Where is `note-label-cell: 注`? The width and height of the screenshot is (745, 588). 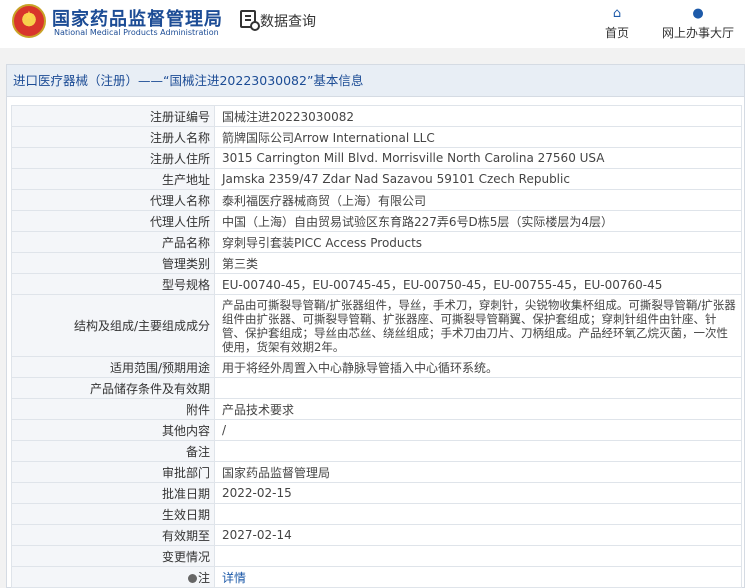 note-label-cell: 注 is located at coordinates (113, 577).